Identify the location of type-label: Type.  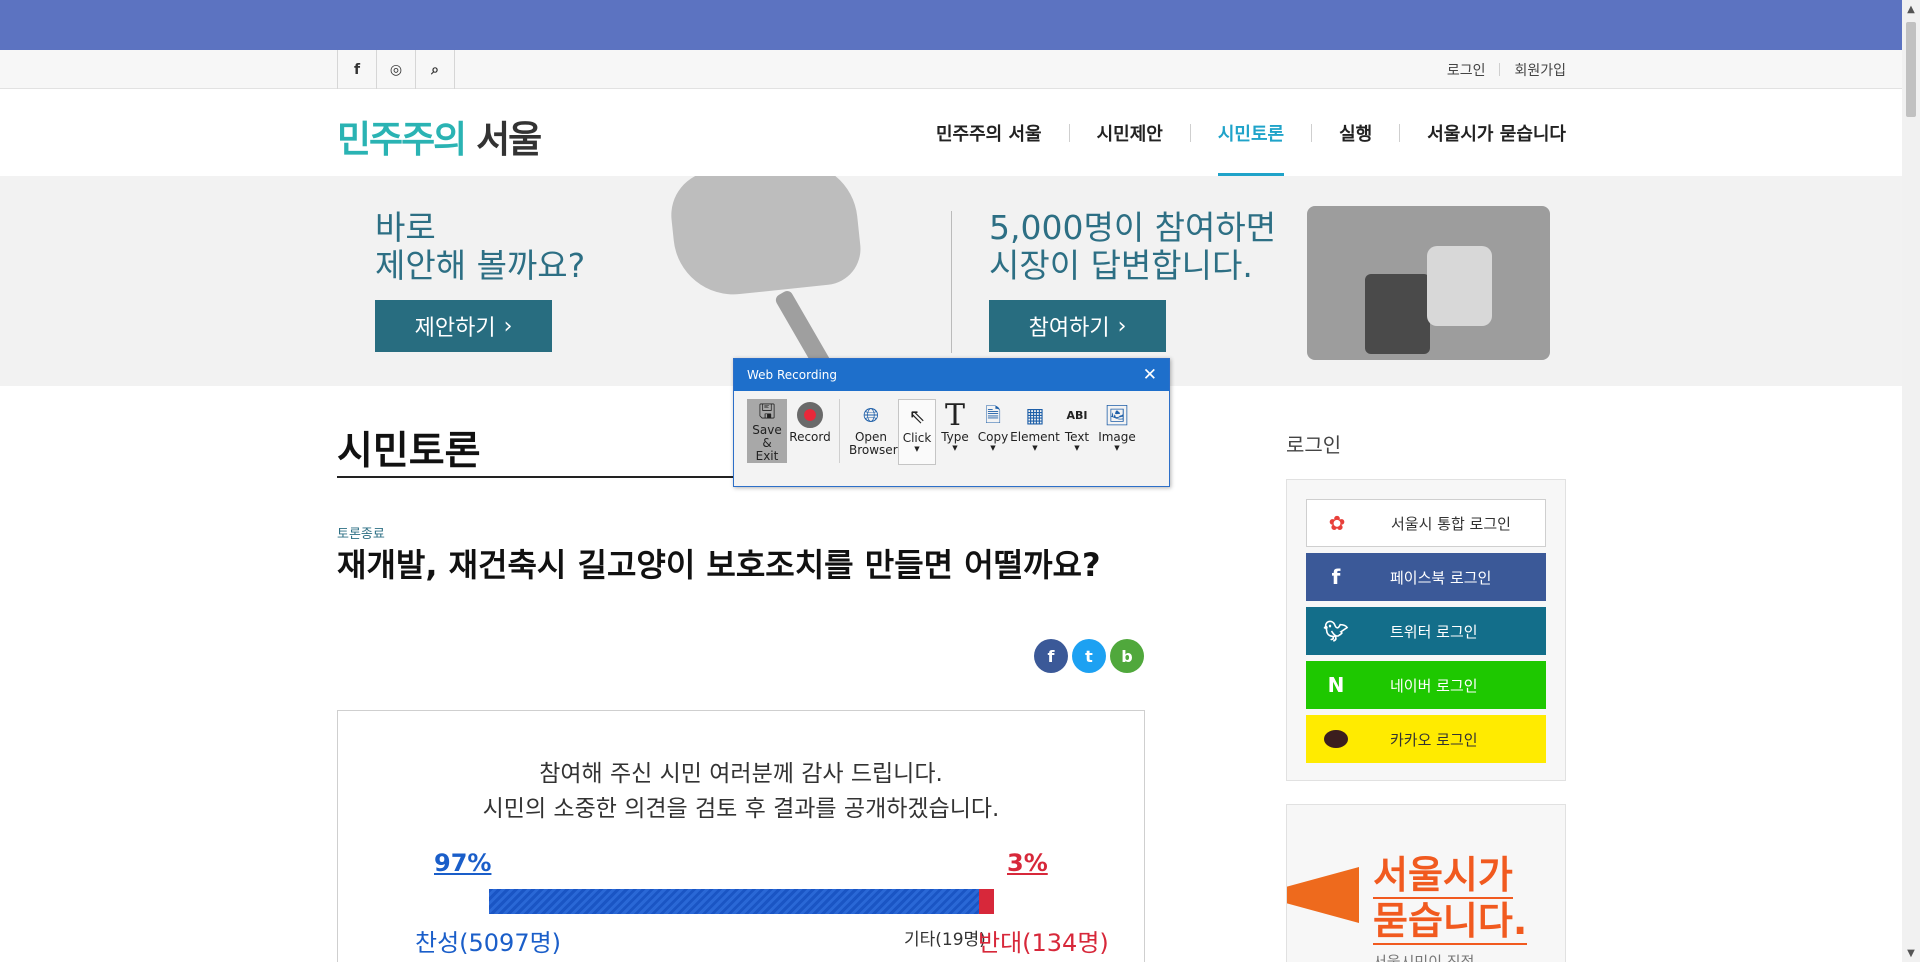
(955, 437).